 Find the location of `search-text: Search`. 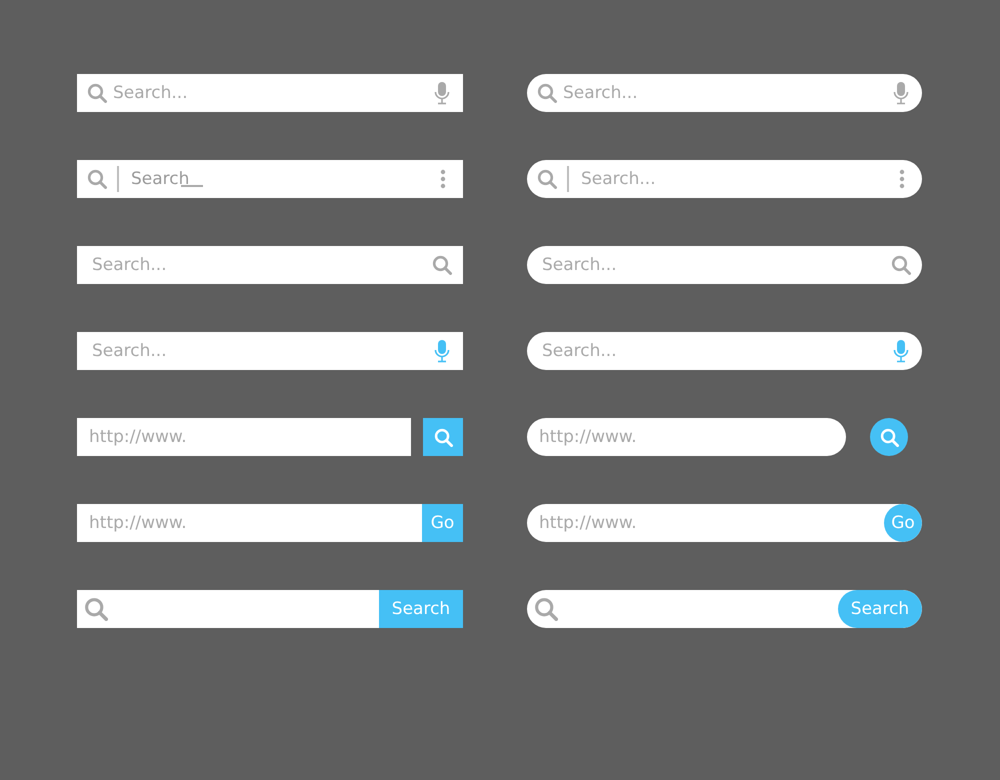

search-text: Search is located at coordinates (160, 179).